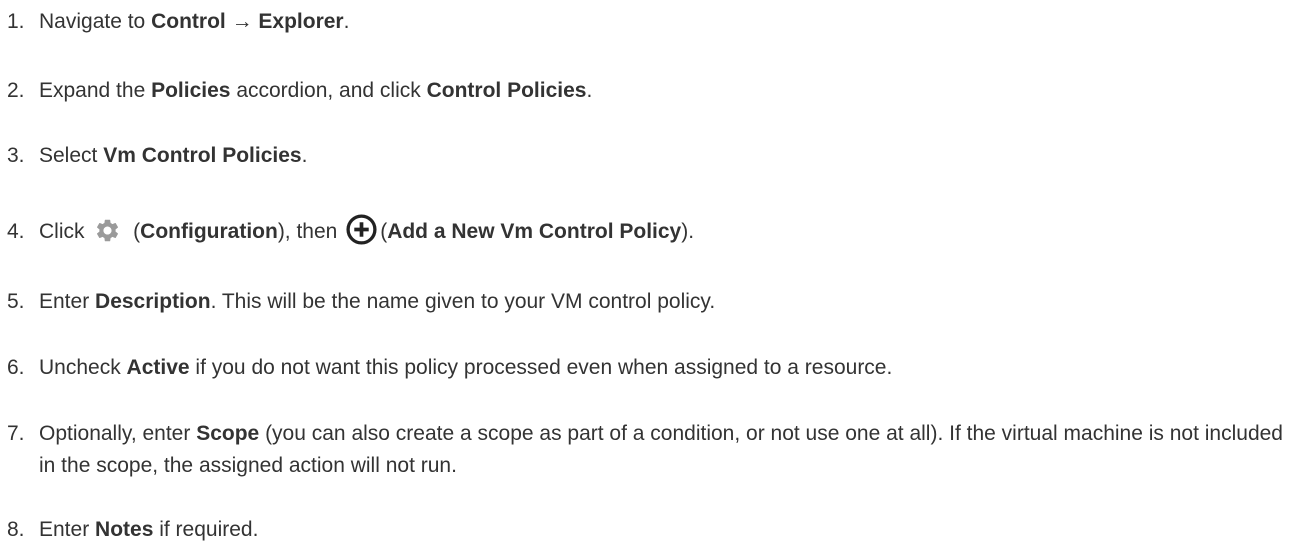  I want to click on step-8: 8. Enter Notes if required., so click(650, 530).